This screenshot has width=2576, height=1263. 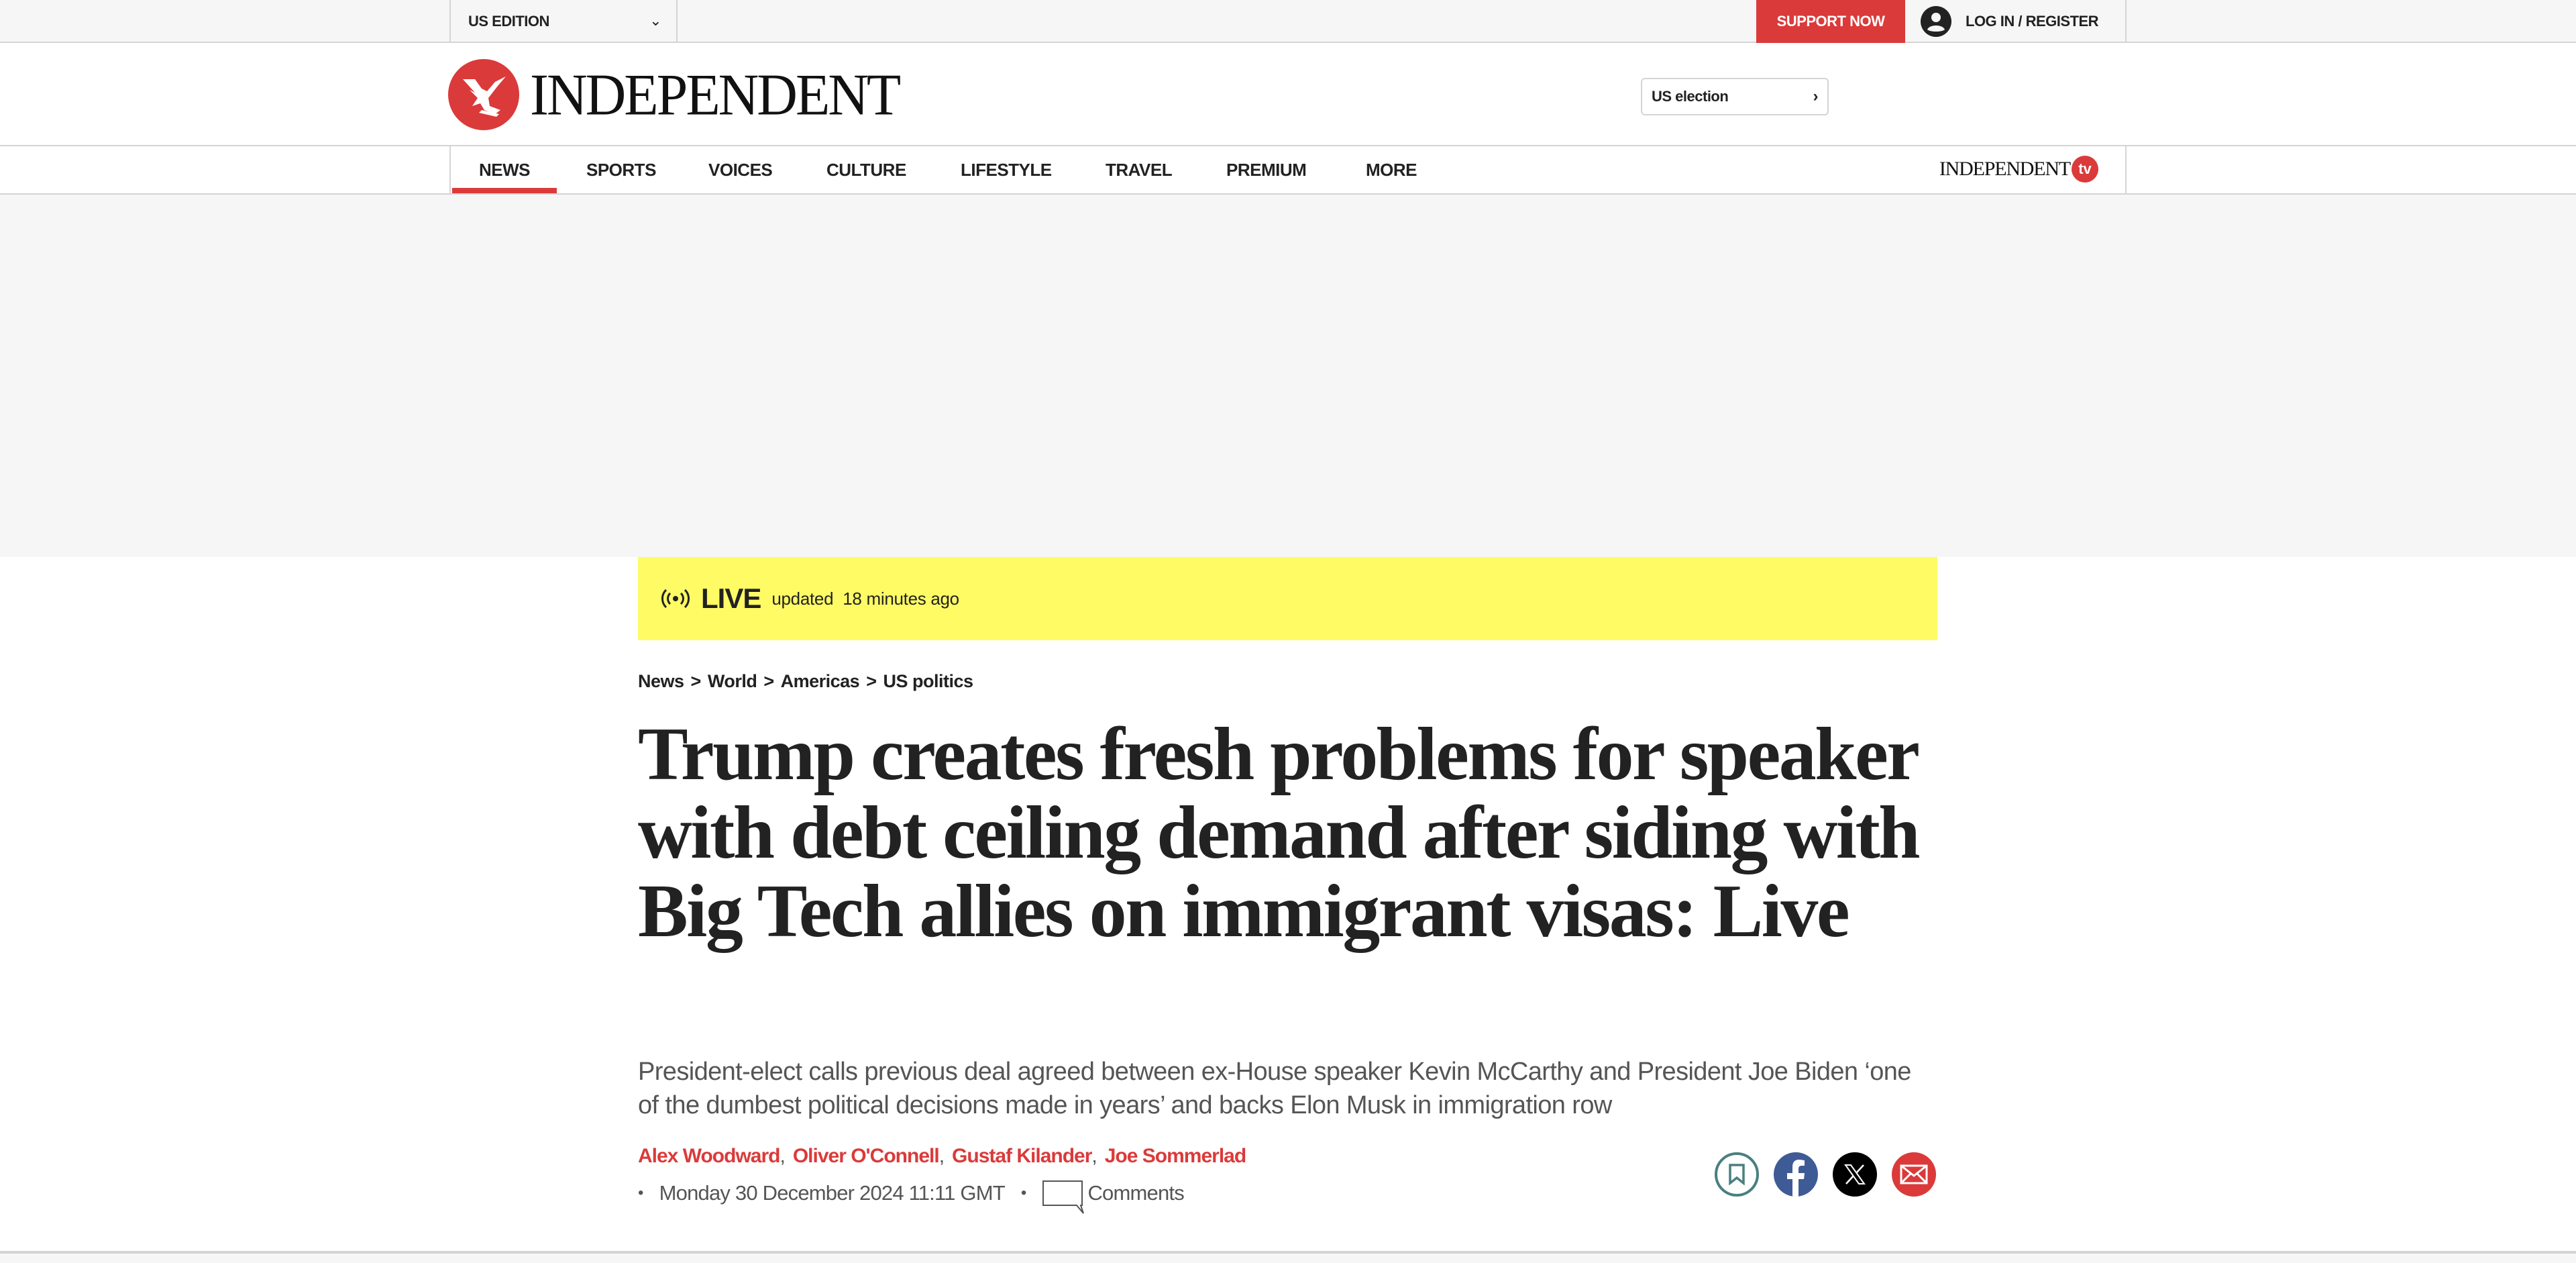 What do you see at coordinates (2032, 22) in the screenshot?
I see `login-label: LOG IN / REGISTER` at bounding box center [2032, 22].